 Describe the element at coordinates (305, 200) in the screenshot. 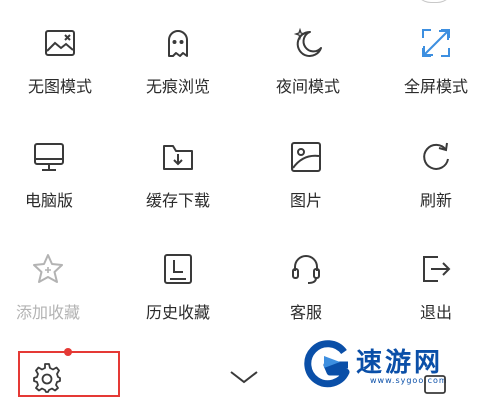

I see `menu-item-label: 图片` at that location.